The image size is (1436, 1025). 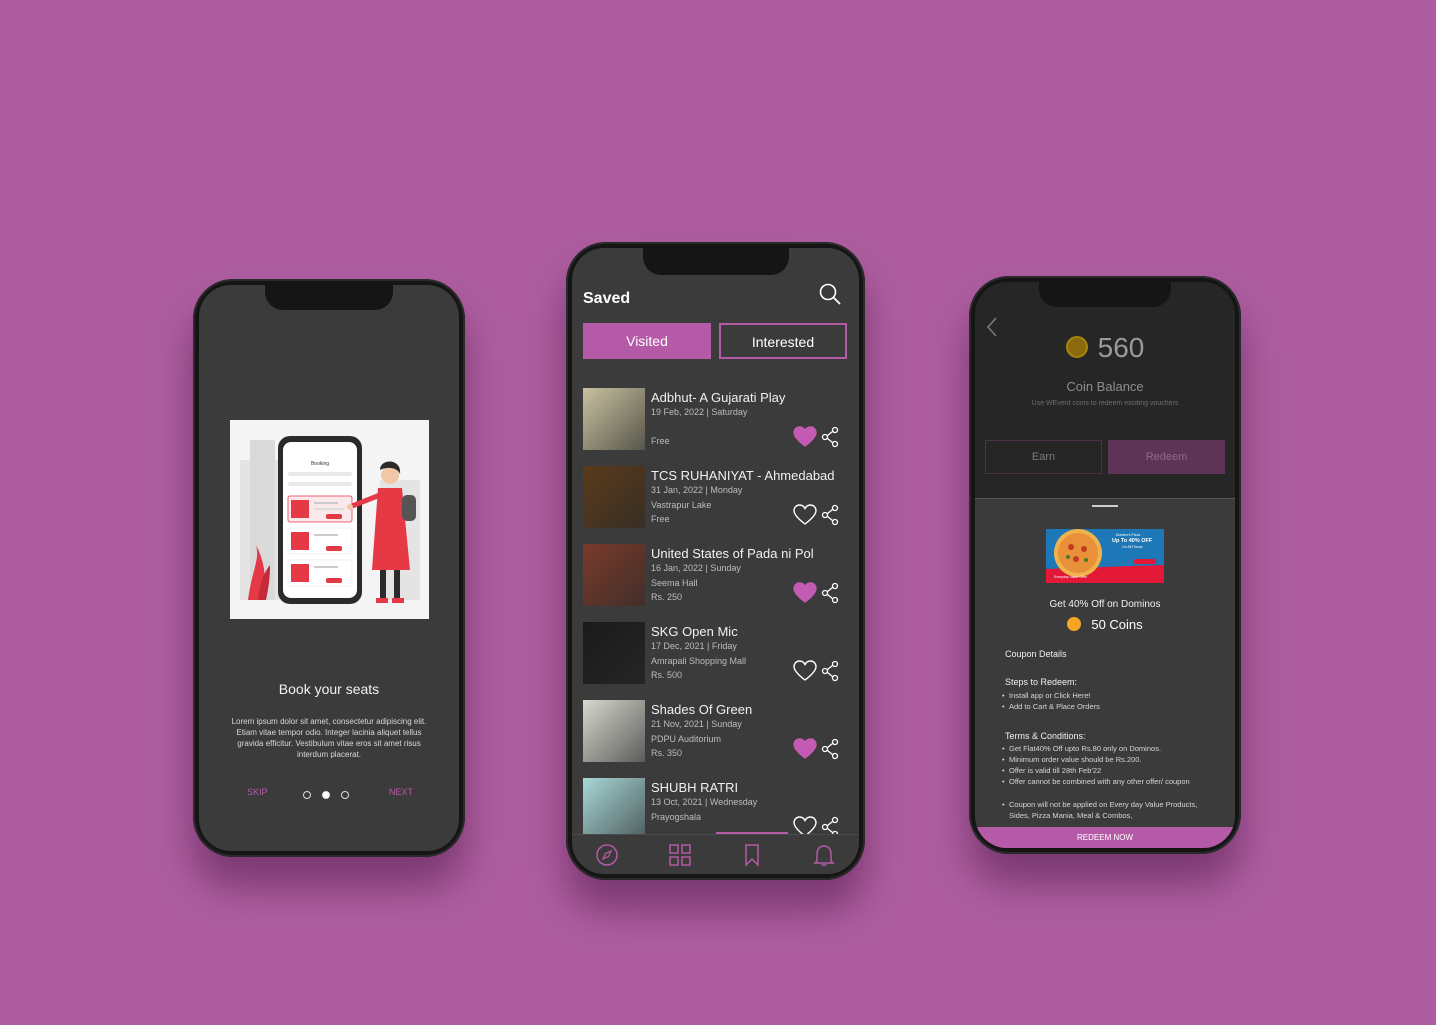 What do you see at coordinates (329, 689) in the screenshot?
I see `onboarding-title: Book your seats` at bounding box center [329, 689].